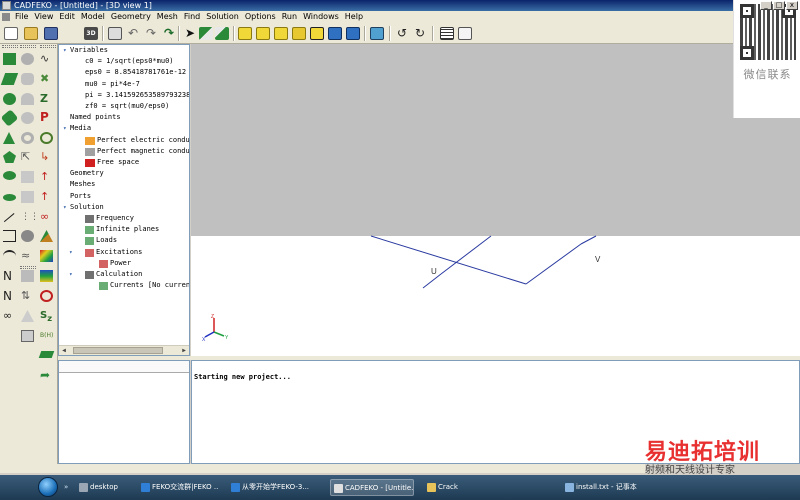 This screenshot has width=800, height=500. I want to click on new-file-icon, so click(11, 33).